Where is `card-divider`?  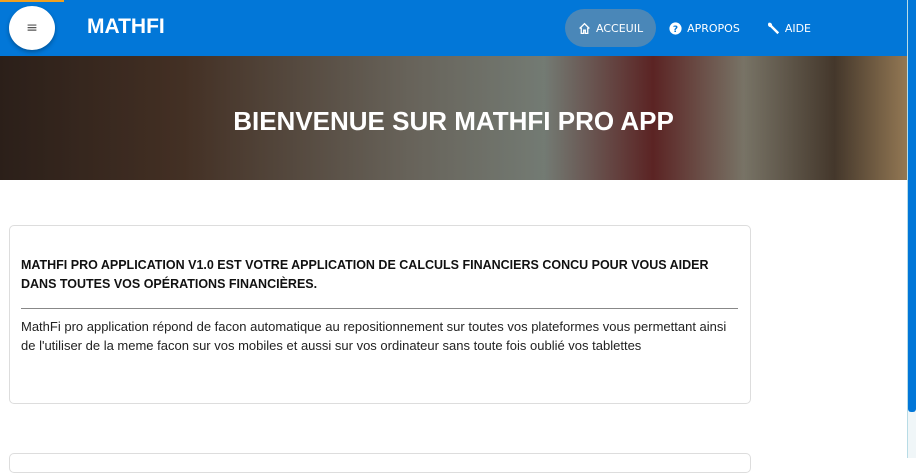 card-divider is located at coordinates (379, 308).